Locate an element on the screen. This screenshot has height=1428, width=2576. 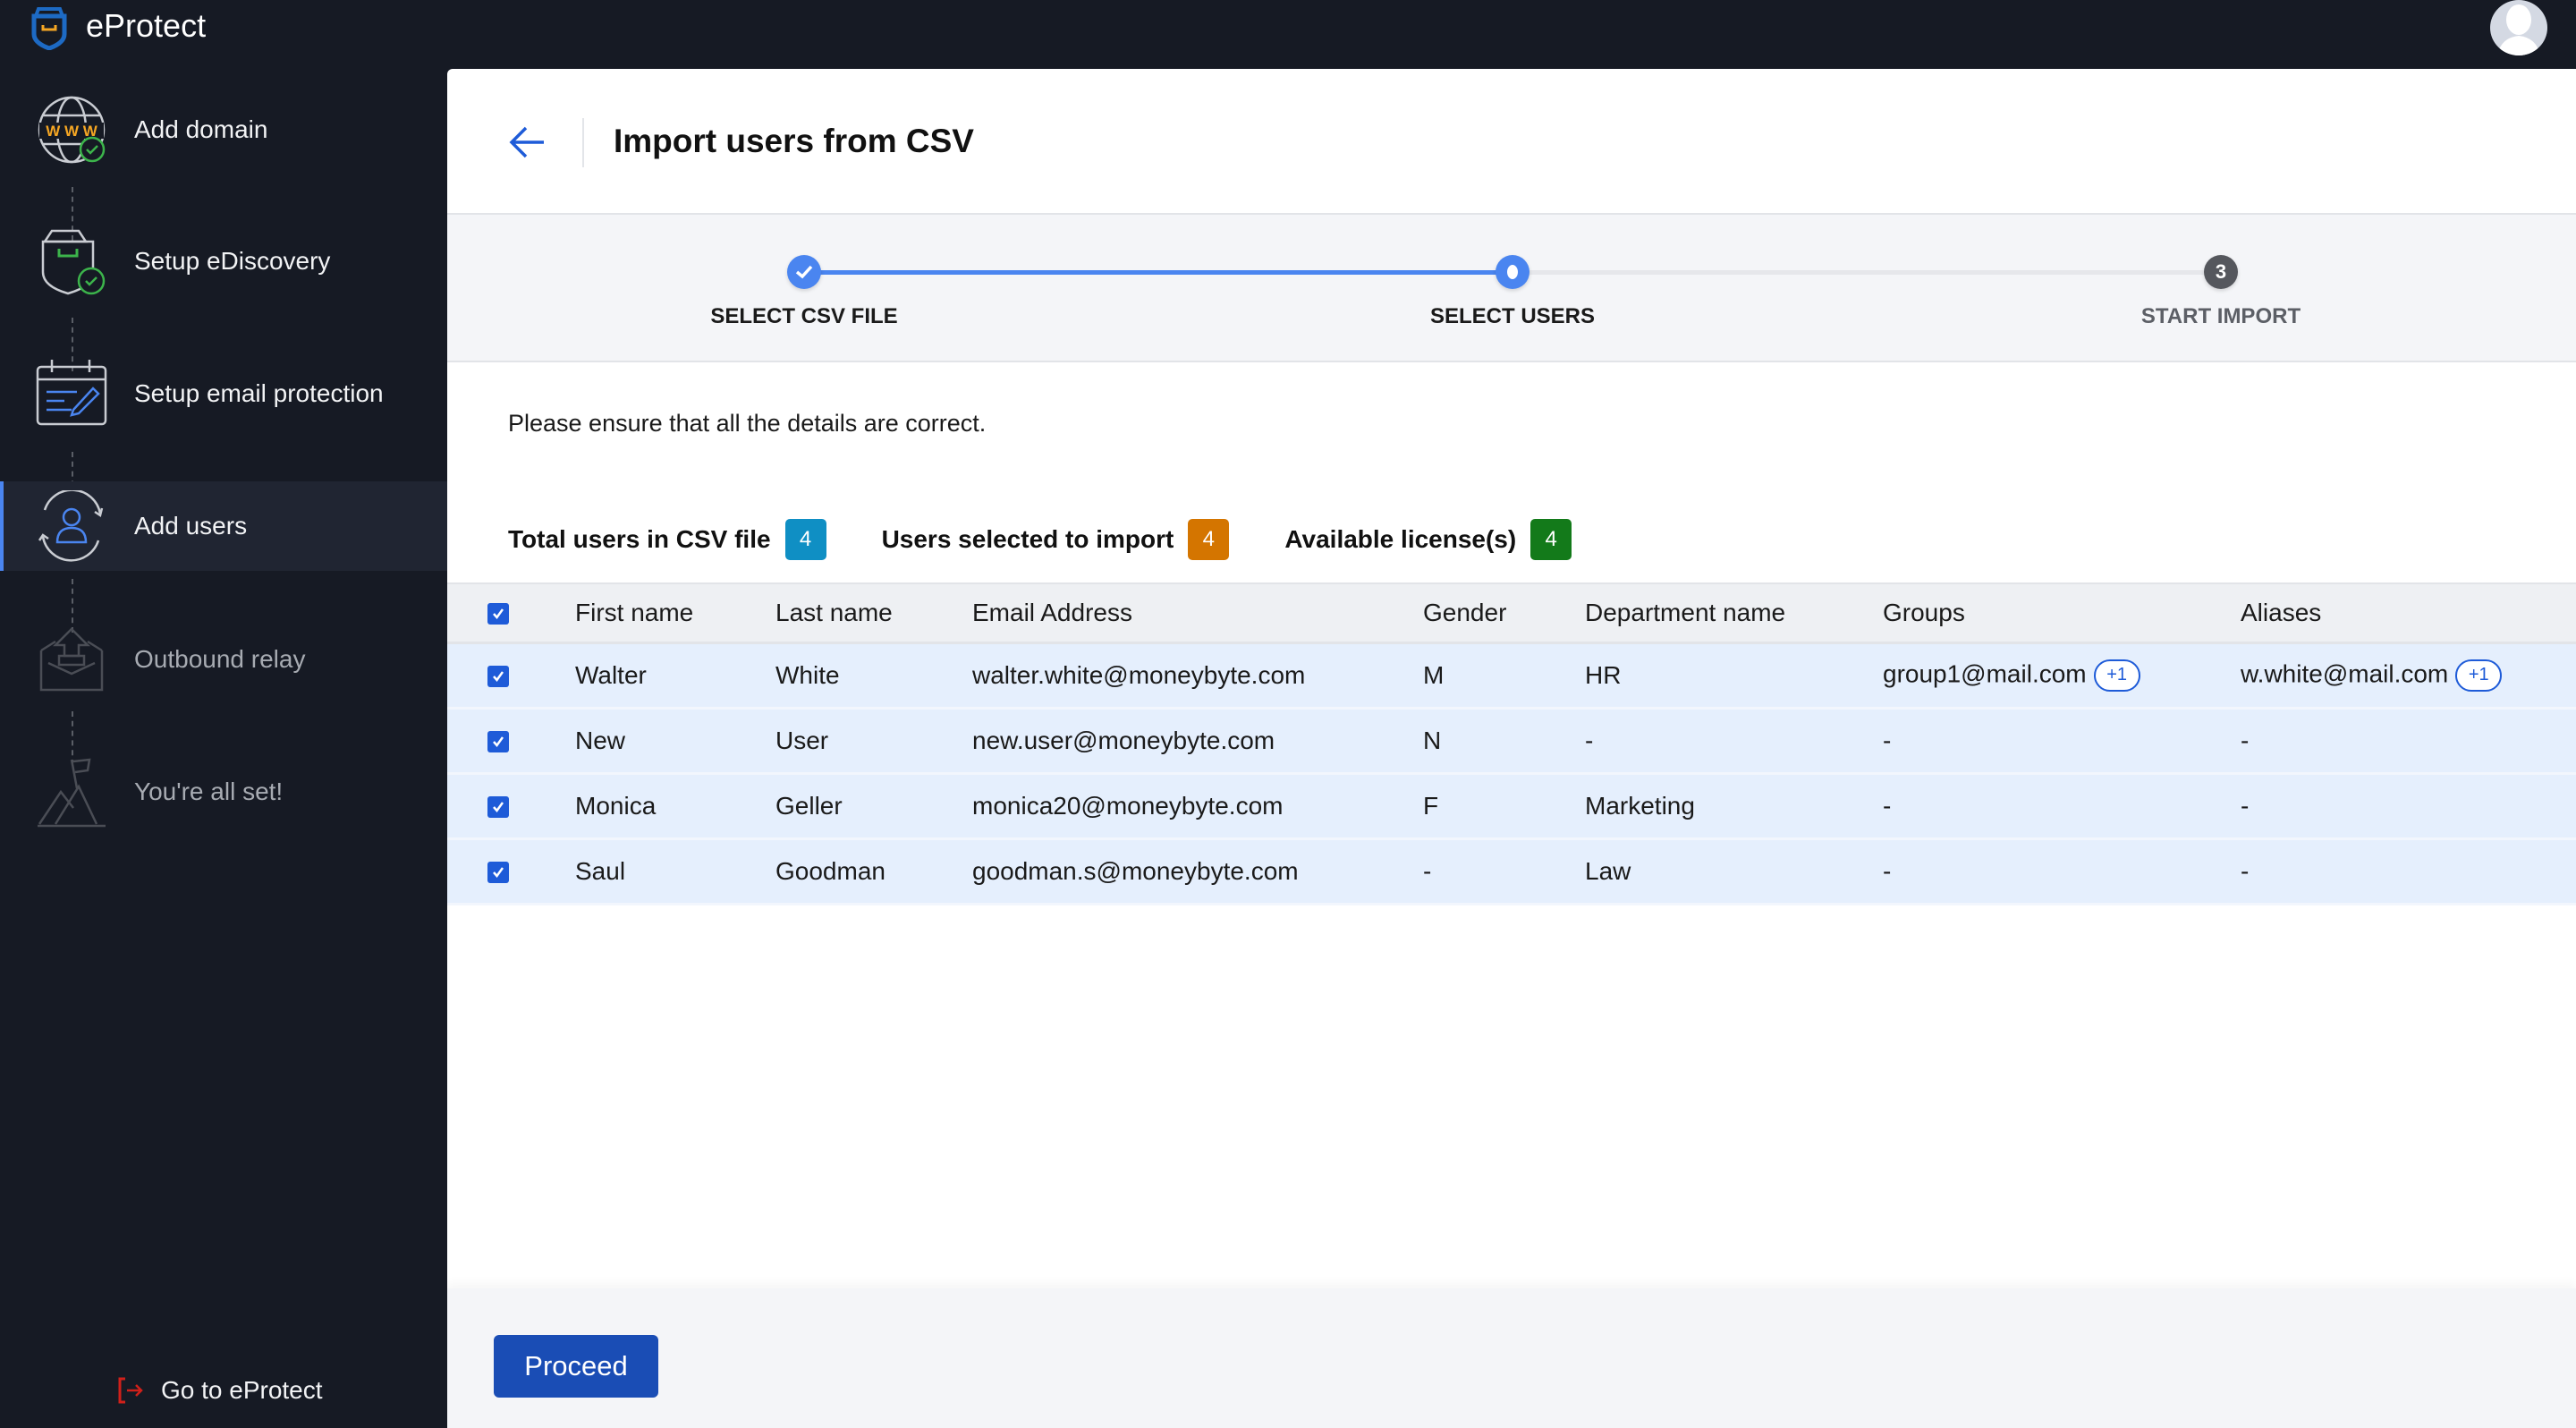
current-step-marker-icon is located at coordinates (1512, 272).